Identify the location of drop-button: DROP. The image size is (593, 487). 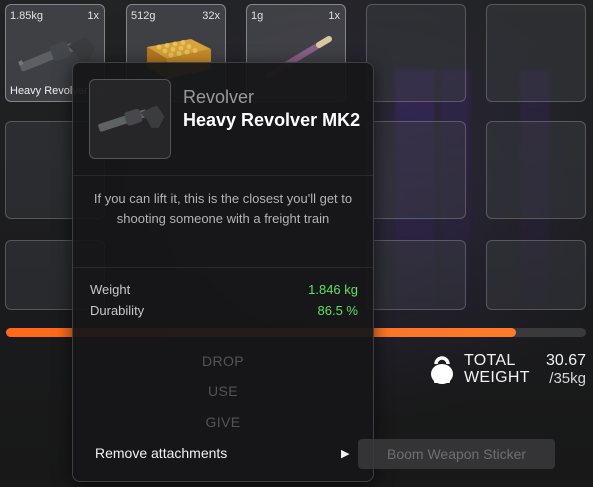
(223, 361).